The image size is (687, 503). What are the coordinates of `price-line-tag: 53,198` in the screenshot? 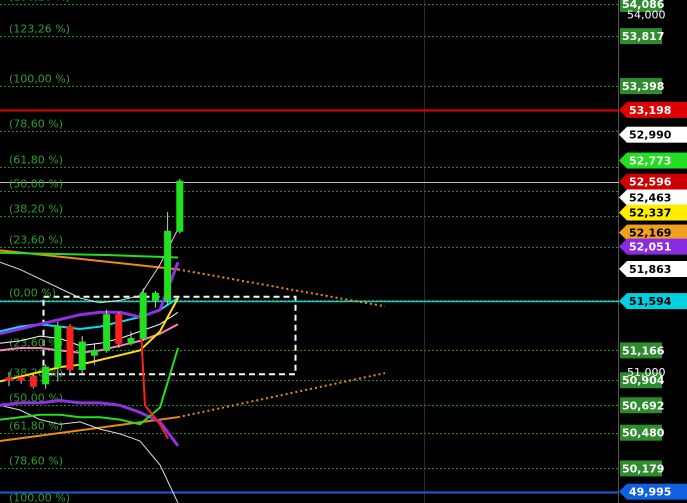 It's located at (653, 109).